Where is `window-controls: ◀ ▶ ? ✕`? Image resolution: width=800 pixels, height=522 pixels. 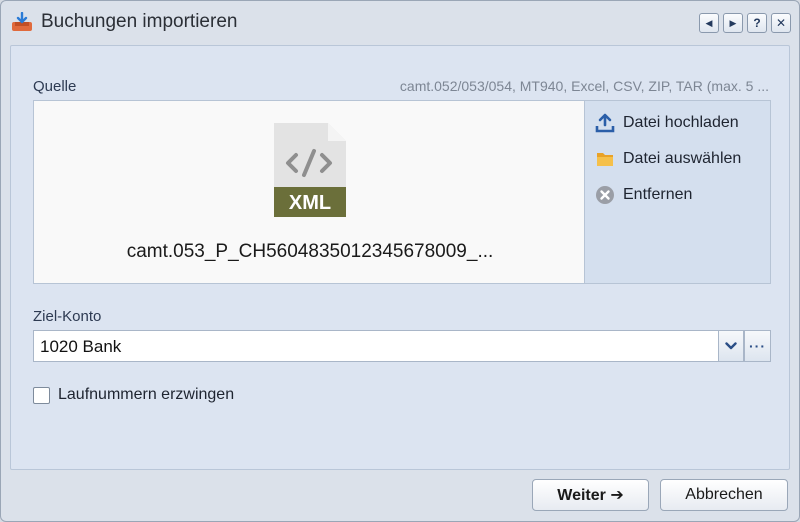 window-controls: ◀ ▶ ? ✕ is located at coordinates (745, 23).